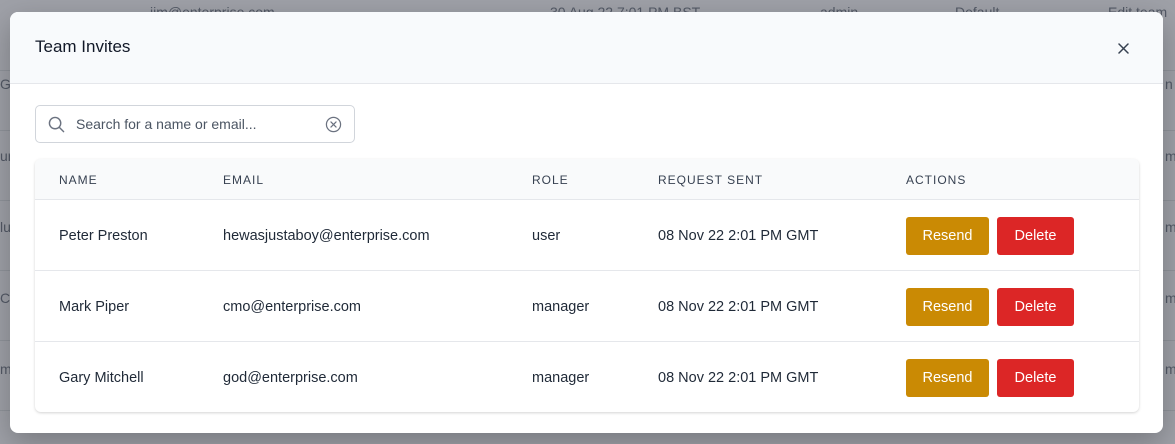 Image resolution: width=1175 pixels, height=444 pixels. I want to click on close-icon, so click(1123, 48).